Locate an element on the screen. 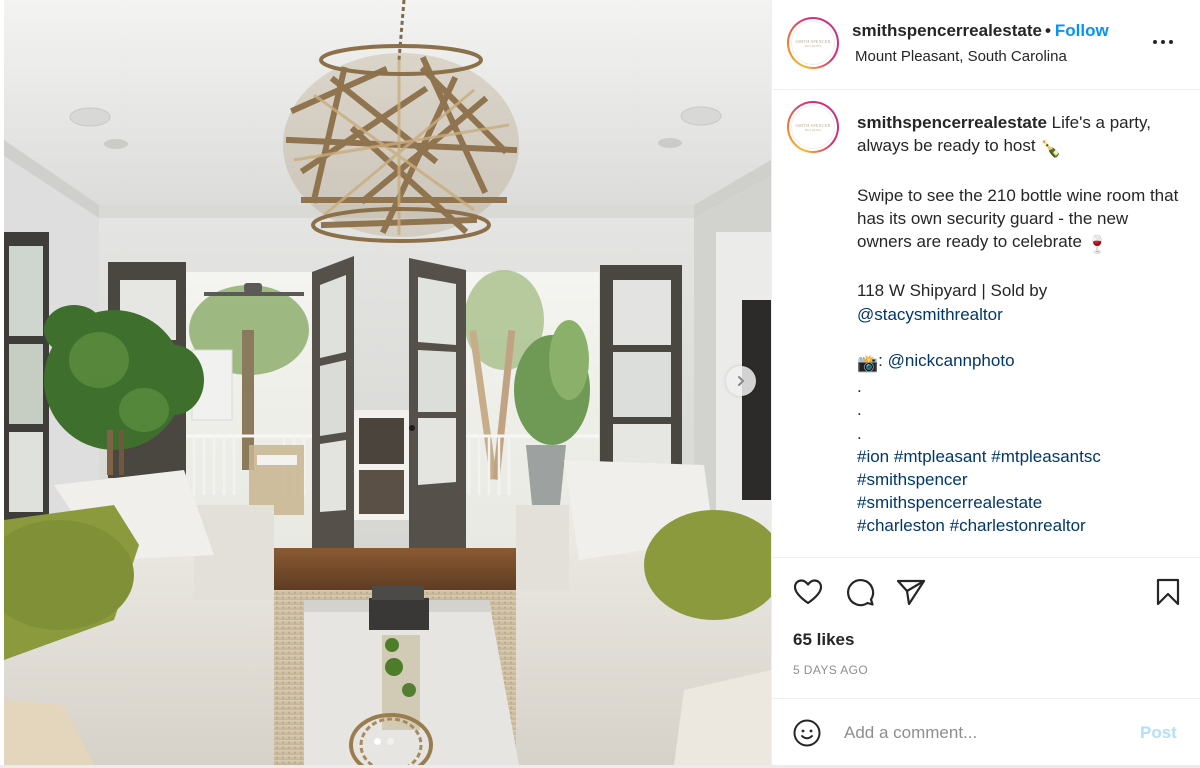 This screenshot has height=768, width=1200. heart-icon is located at coordinates (808, 592).